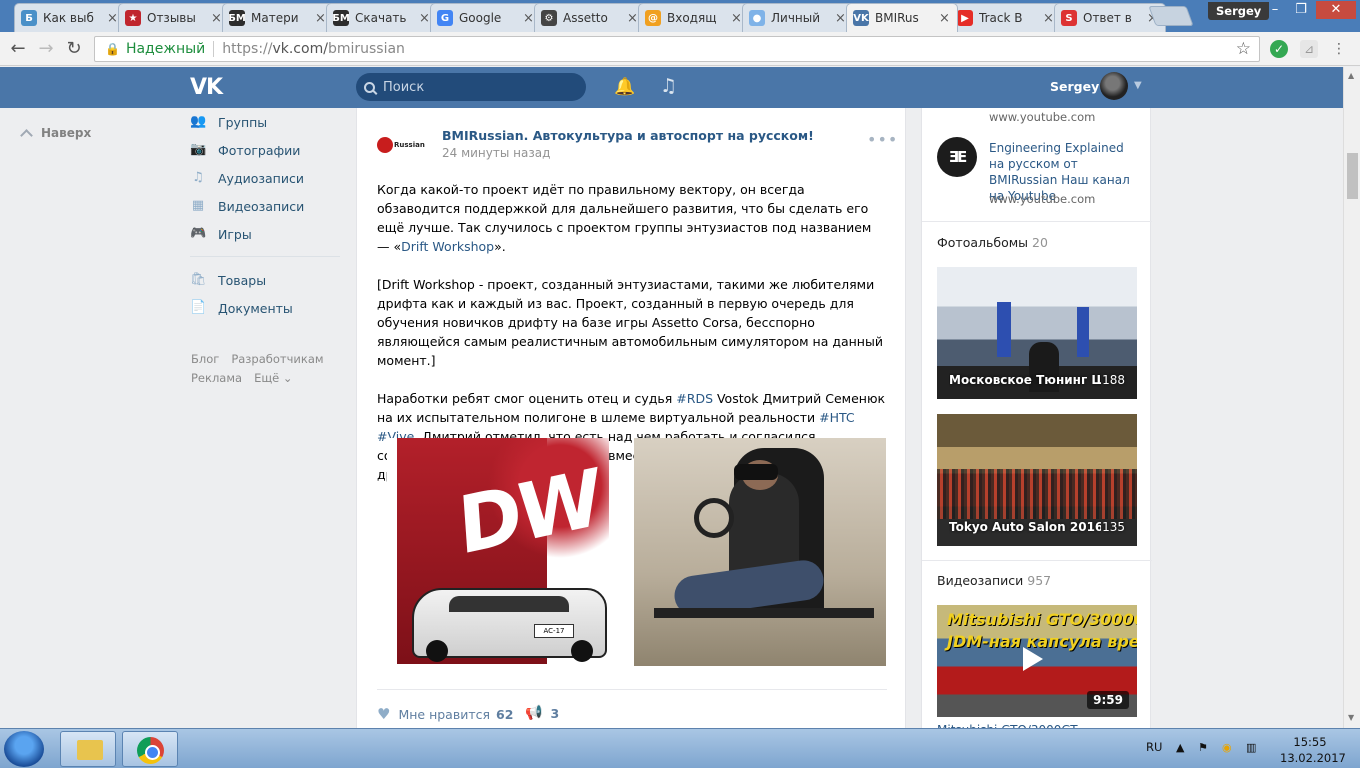 The height and width of the screenshot is (768, 1360). What do you see at coordinates (265, 234) in the screenshot?
I see `sidebar-item: 🎮 Игры` at bounding box center [265, 234].